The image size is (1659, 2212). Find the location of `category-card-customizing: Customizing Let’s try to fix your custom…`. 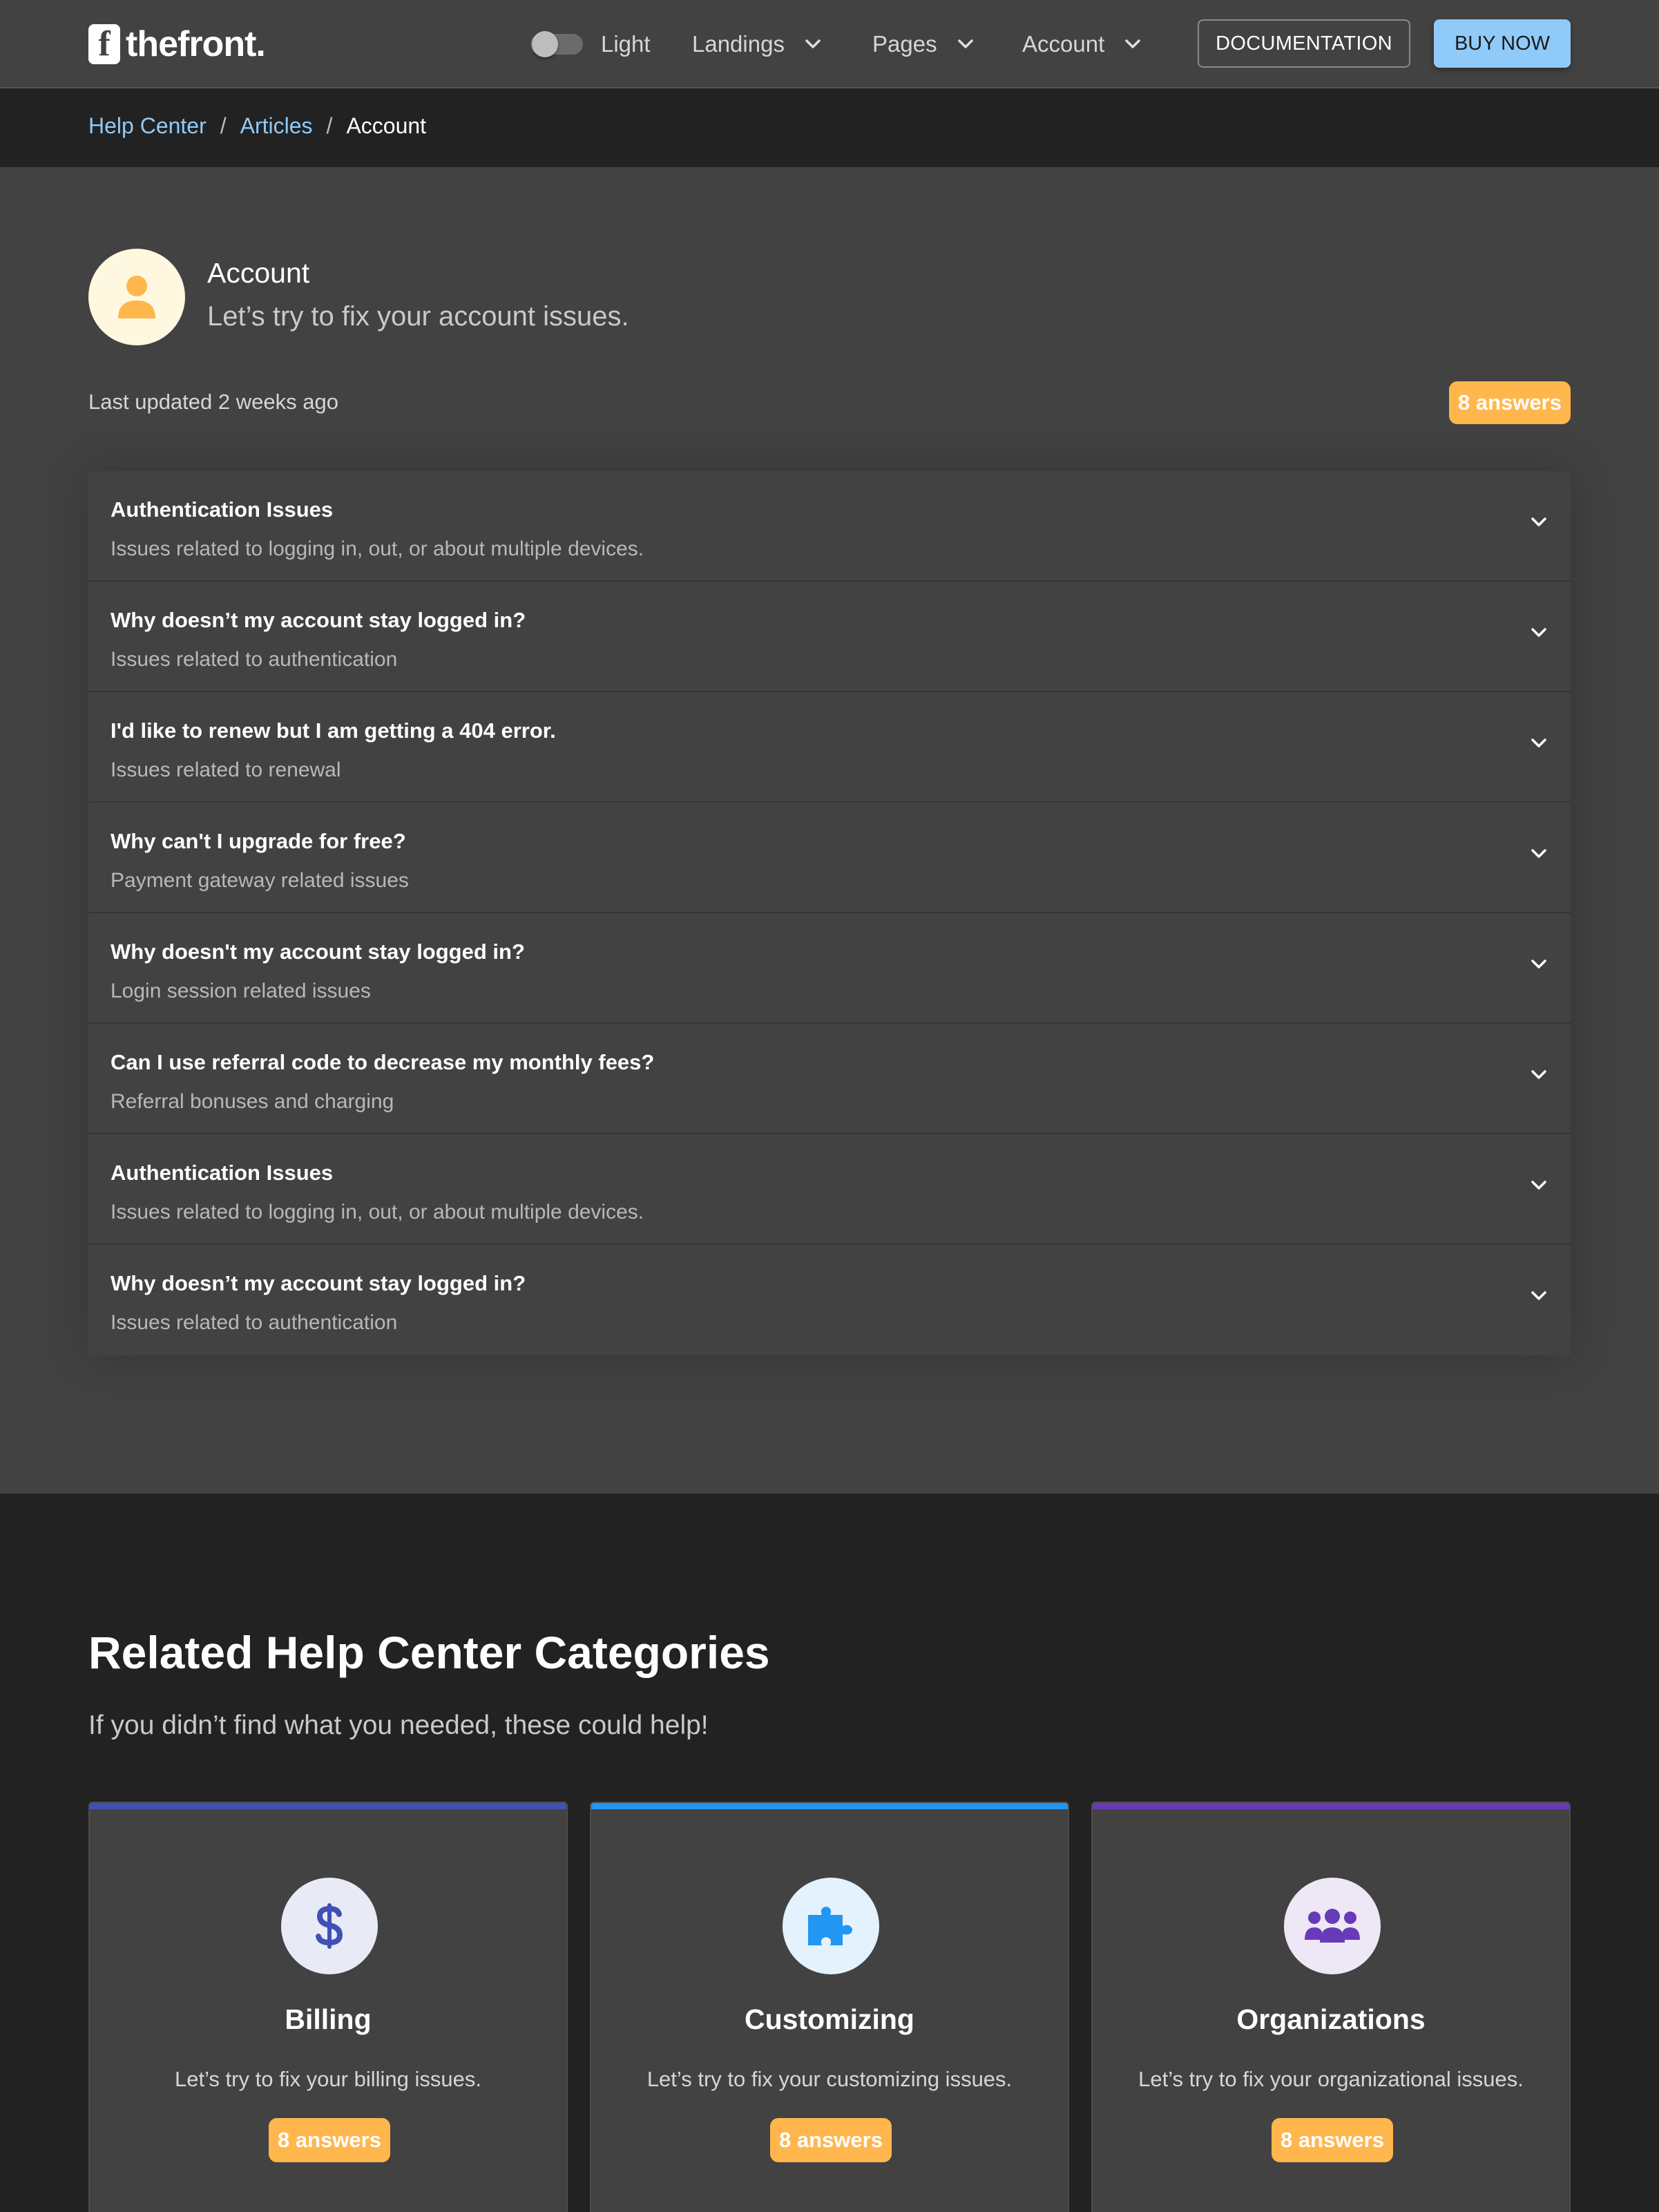

category-card-customizing: Customizing Let’s try to fix your custom… is located at coordinates (829, 2007).